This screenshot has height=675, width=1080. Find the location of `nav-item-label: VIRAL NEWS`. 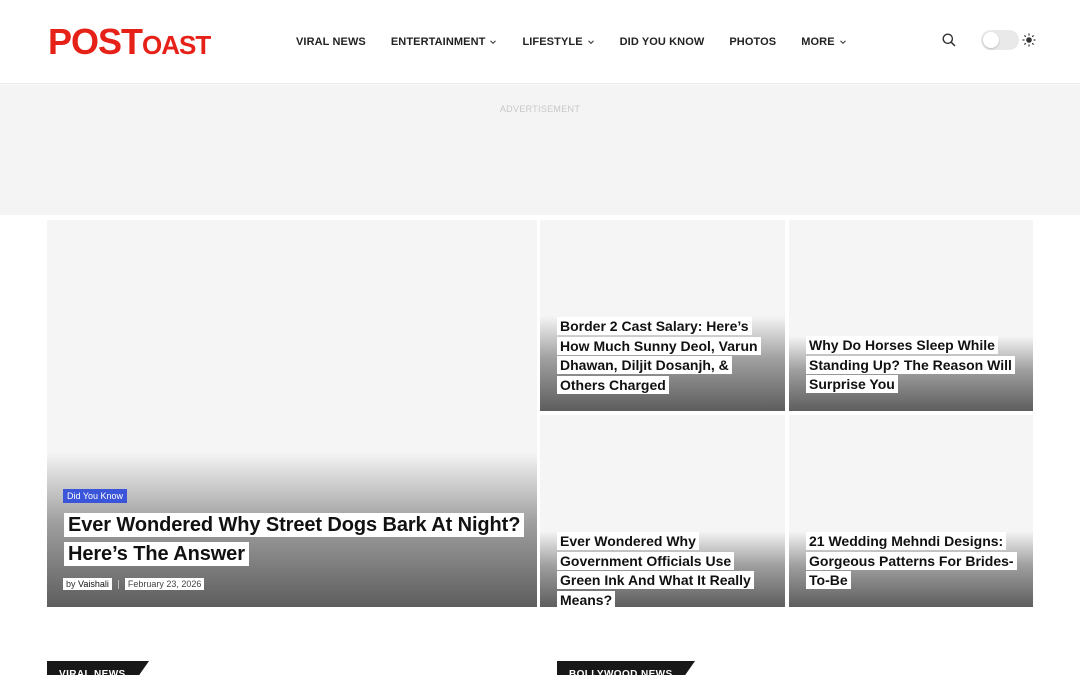

nav-item-label: VIRAL NEWS is located at coordinates (331, 42).